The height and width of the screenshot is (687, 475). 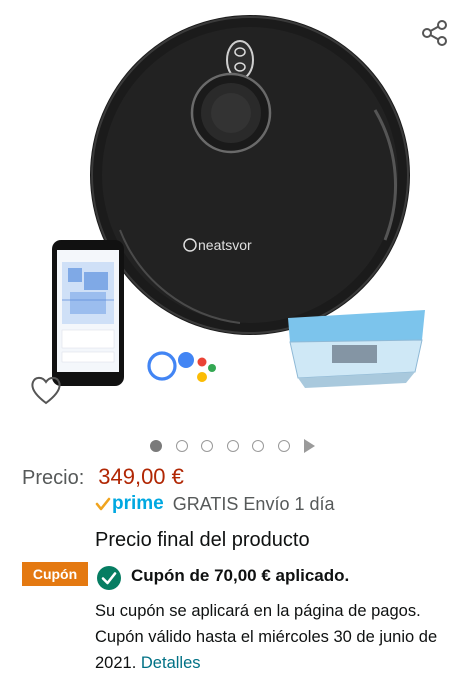 What do you see at coordinates (88, 313) in the screenshot?
I see `phone-app-image` at bounding box center [88, 313].